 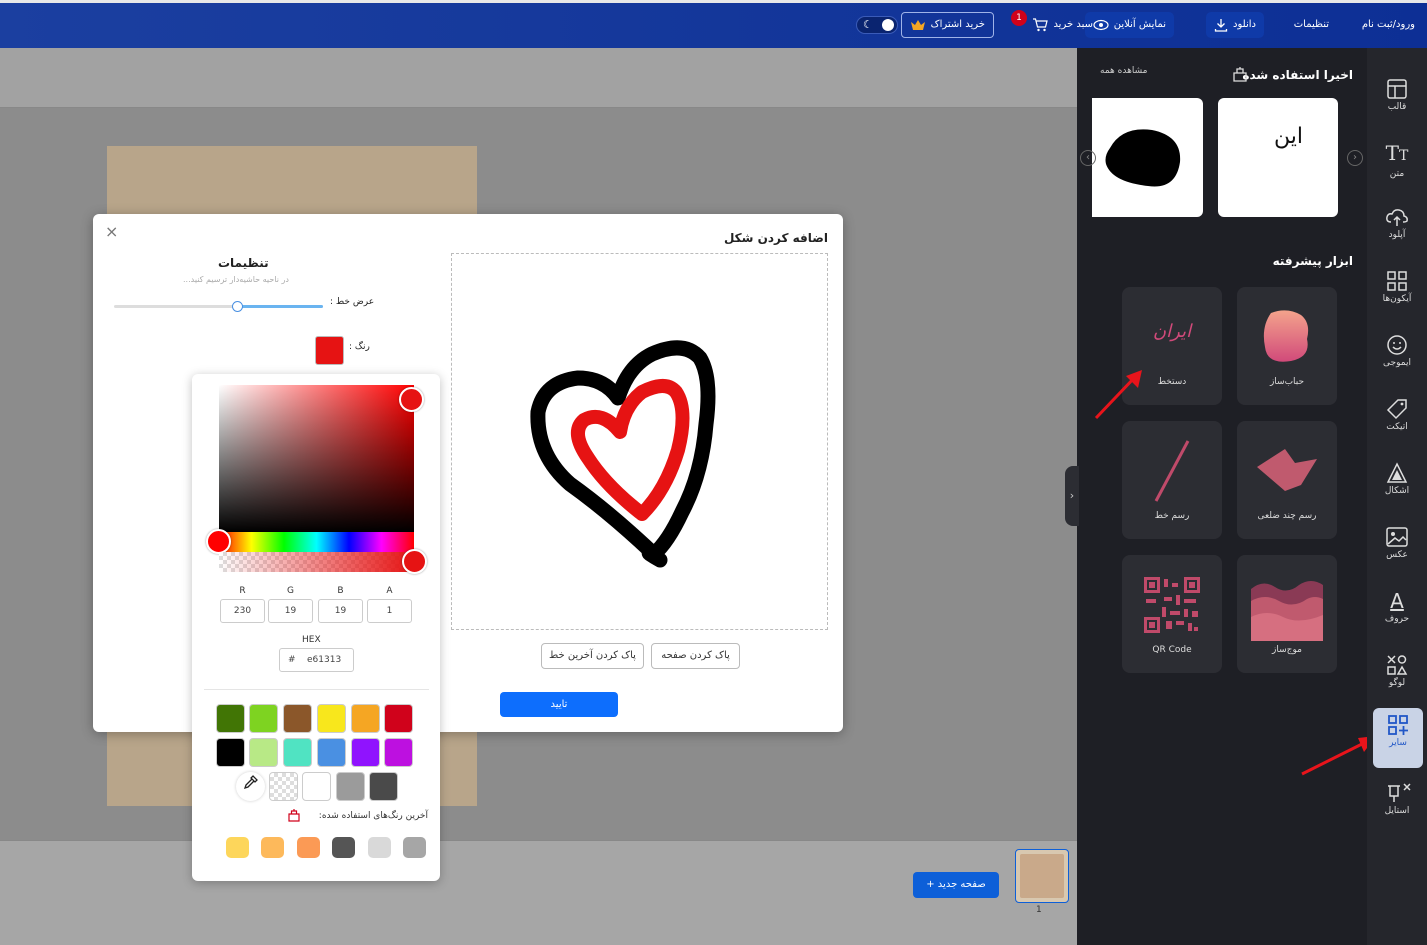 What do you see at coordinates (1397, 363) in the screenshot?
I see `rail-label: ایموجی` at bounding box center [1397, 363].